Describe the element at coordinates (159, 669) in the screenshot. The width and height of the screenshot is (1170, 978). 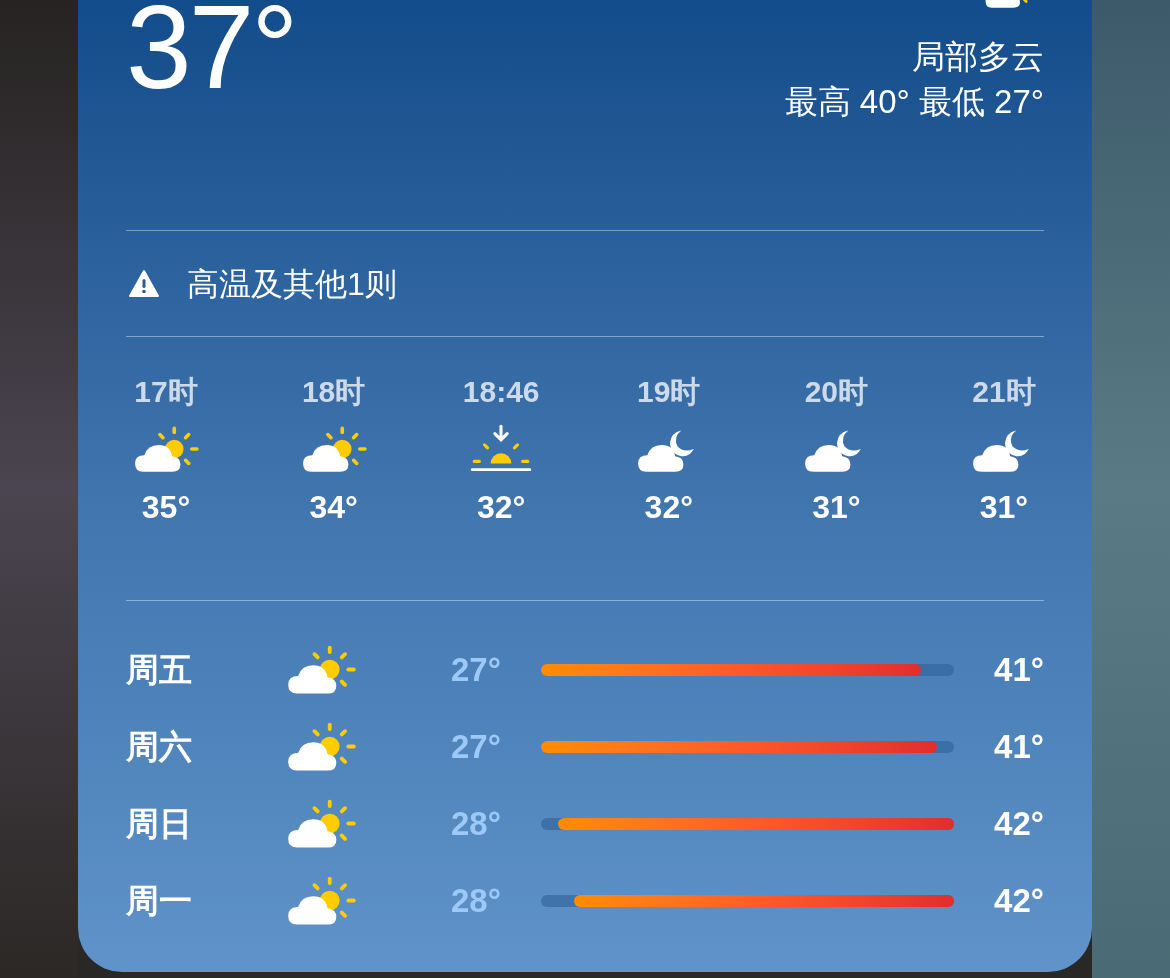
I see `day-label: 周五` at that location.